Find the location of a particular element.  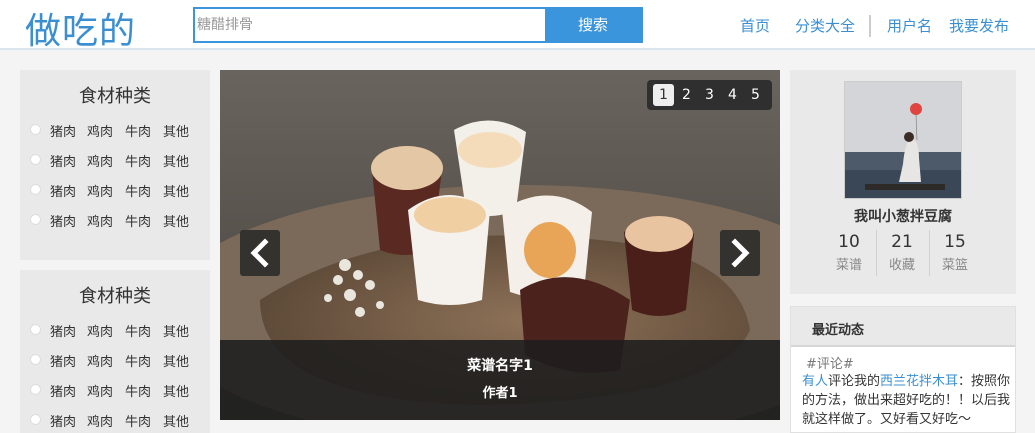

carousel-pager: 1 2 3 4 5 is located at coordinates (709, 95).